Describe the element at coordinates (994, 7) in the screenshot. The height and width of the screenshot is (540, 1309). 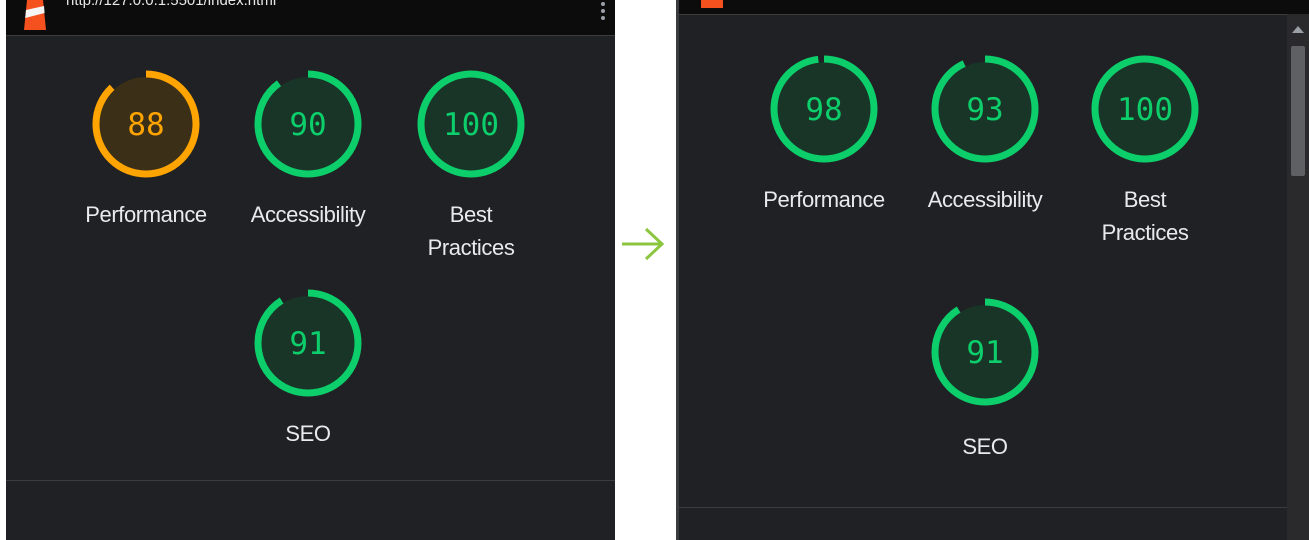
I see `browser-topbar` at that location.